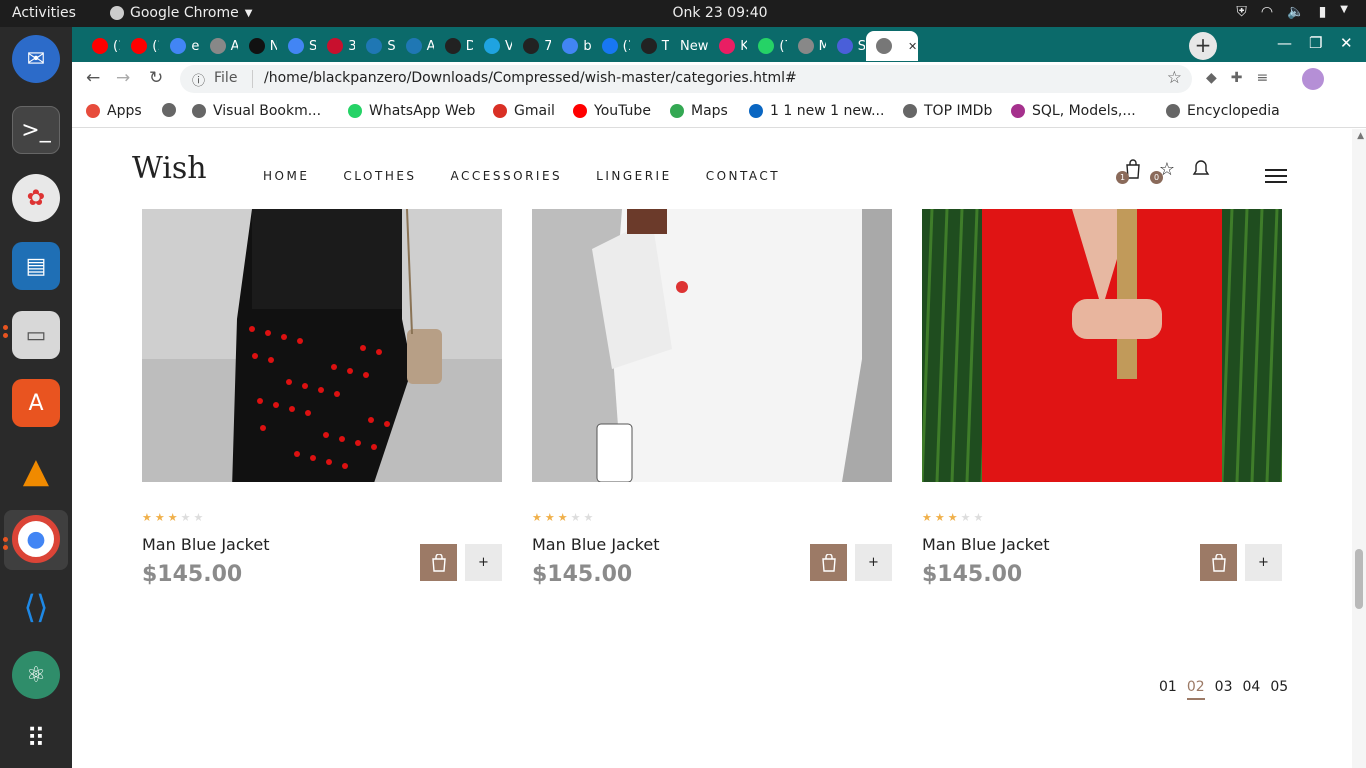 The image size is (1366, 768). Describe the element at coordinates (336, 46) in the screenshot. I see `tab: 30` at that location.